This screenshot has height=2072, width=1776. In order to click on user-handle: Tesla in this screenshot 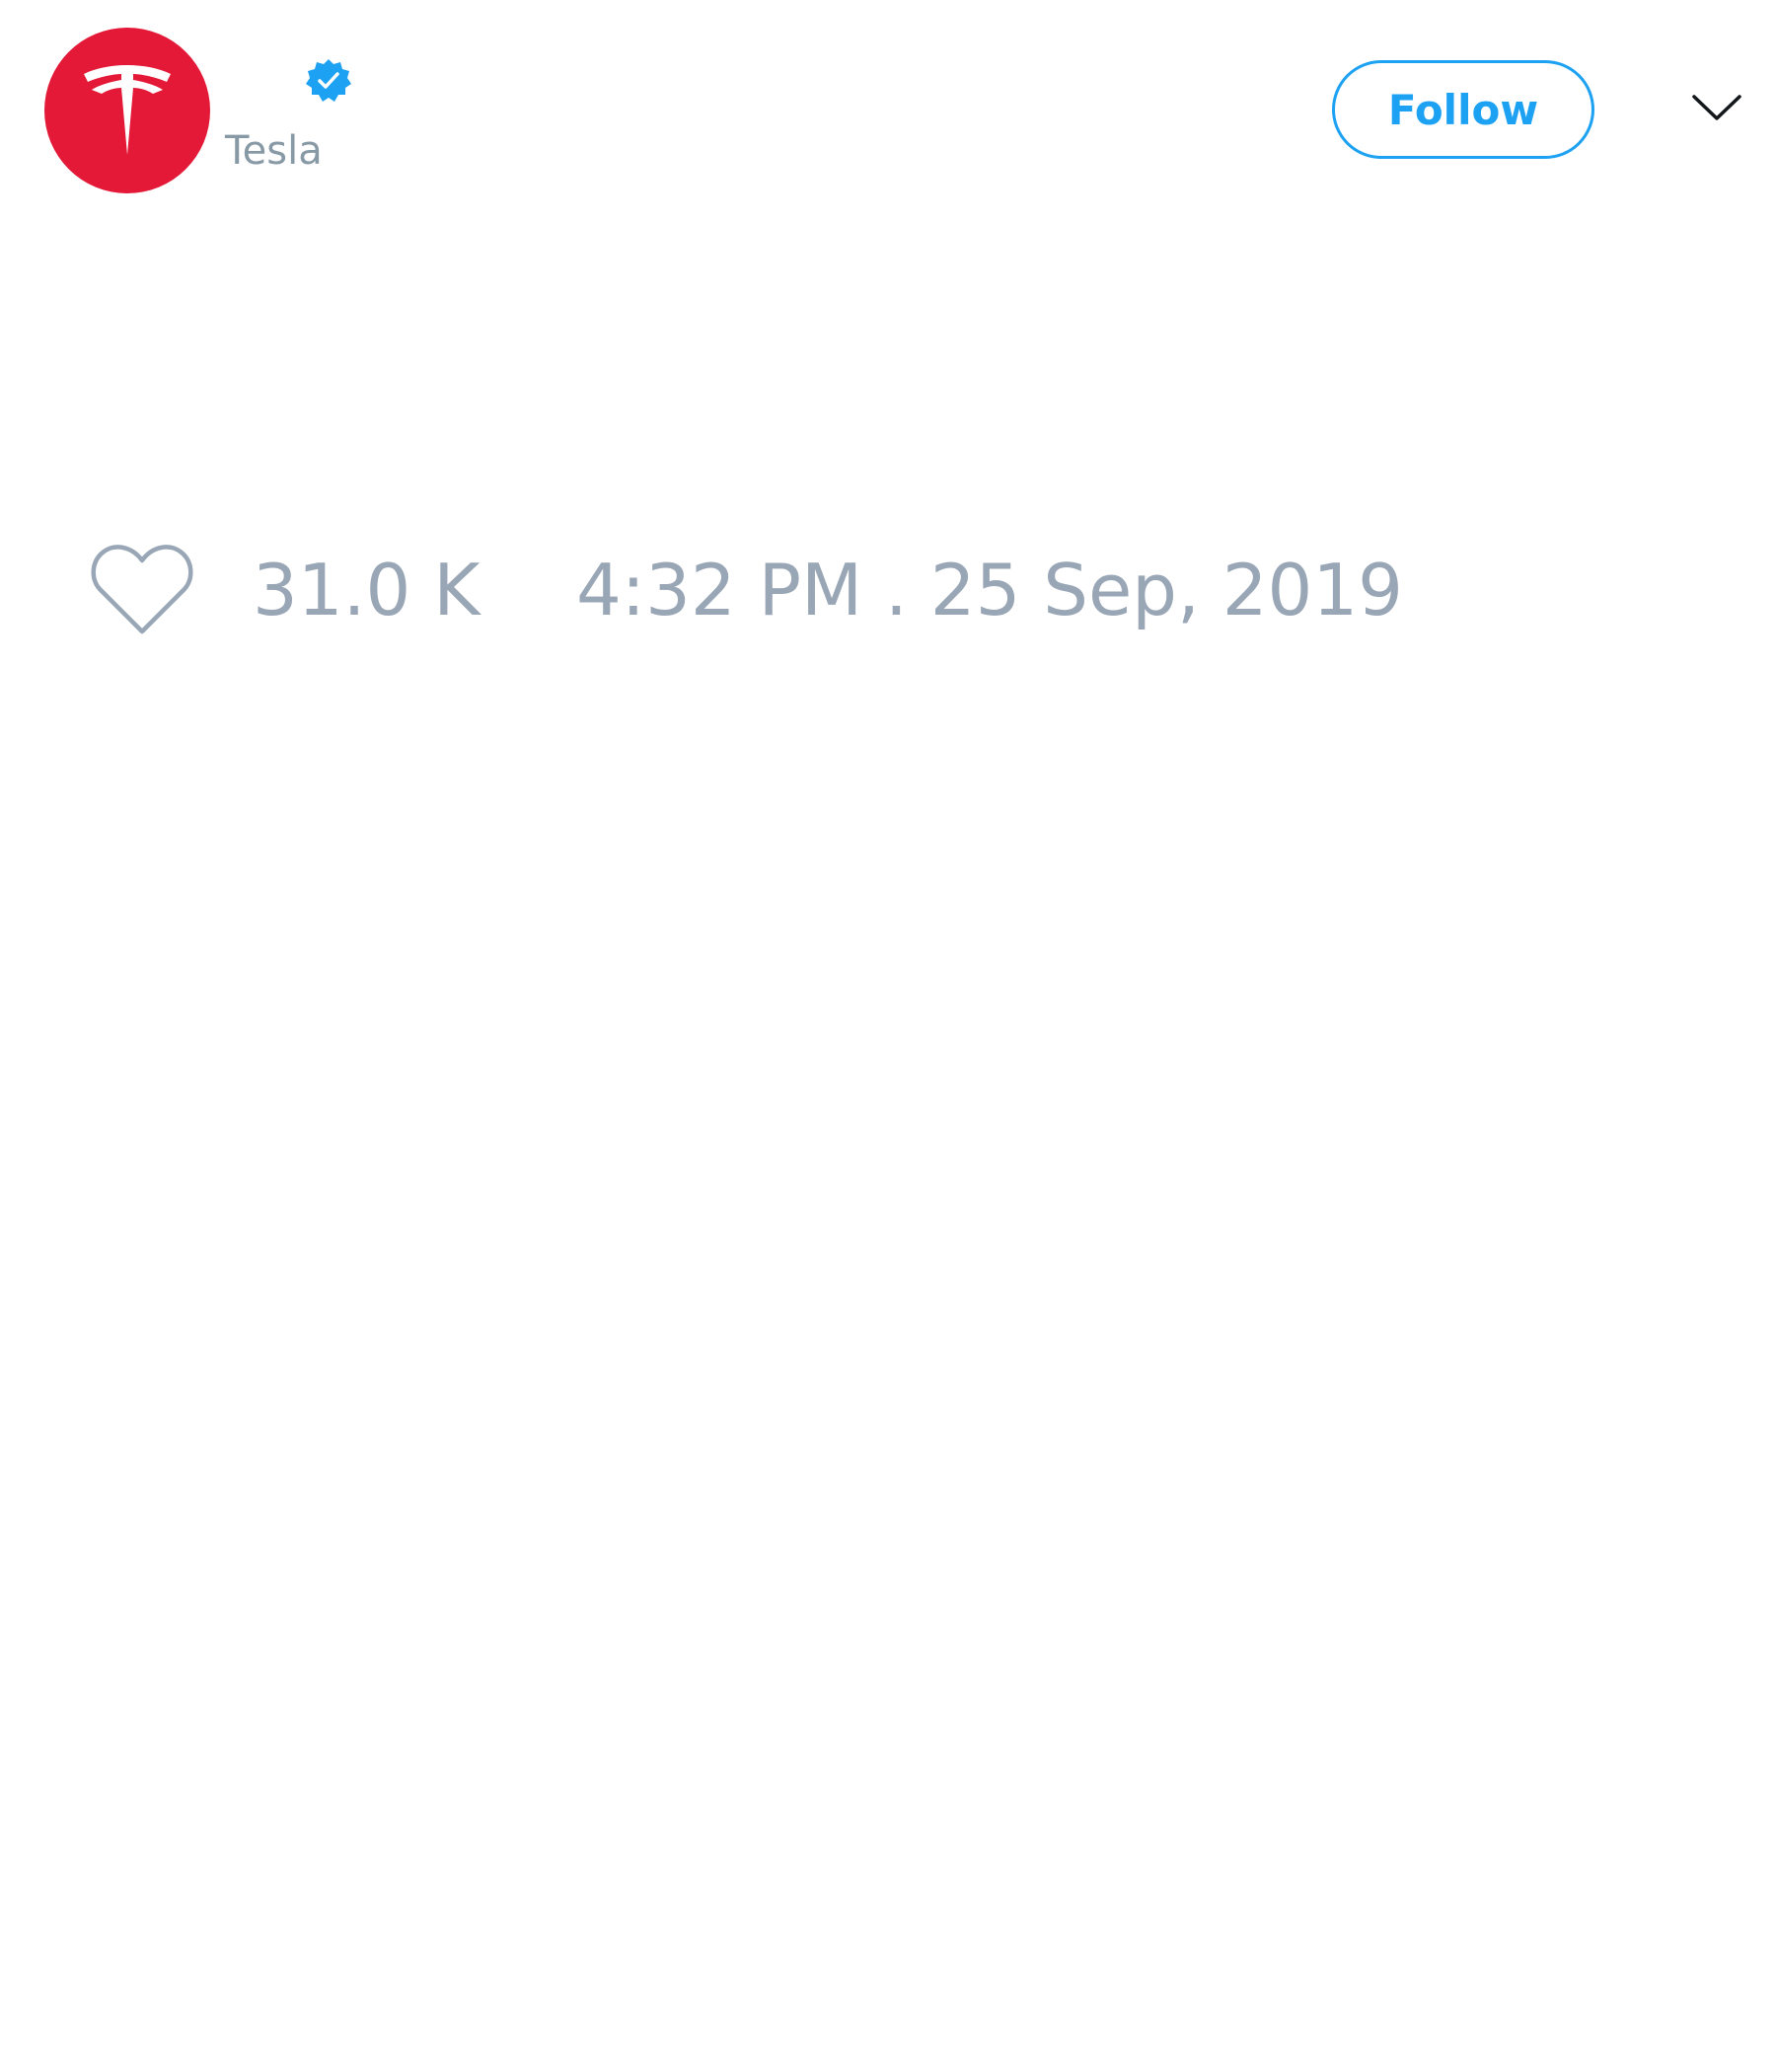, I will do `click(274, 151)`.